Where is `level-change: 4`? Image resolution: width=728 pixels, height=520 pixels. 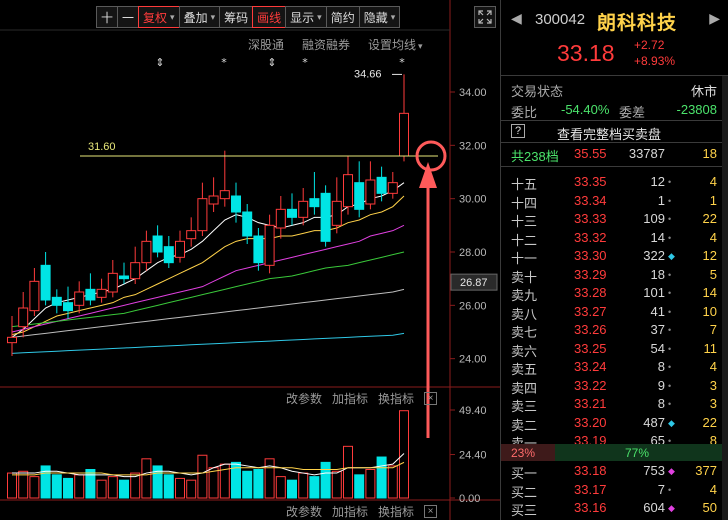
level-change: 4 is located at coordinates (713, 489).